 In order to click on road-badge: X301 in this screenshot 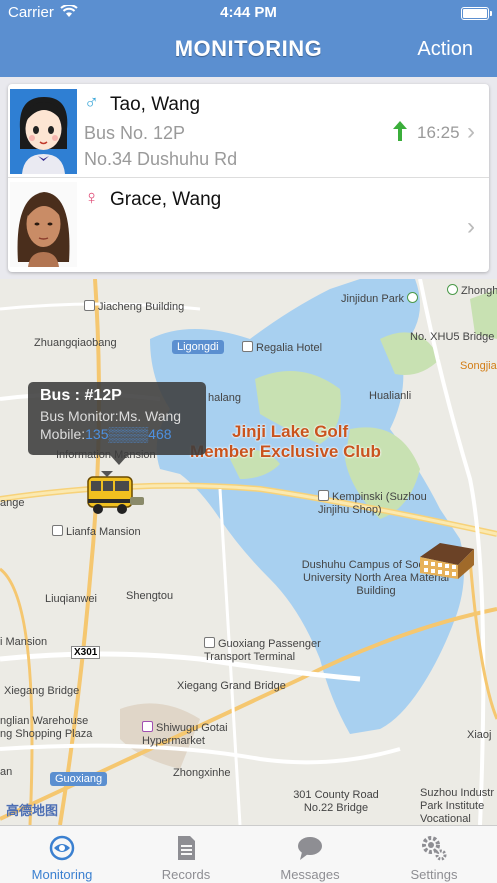, I will do `click(86, 652)`.